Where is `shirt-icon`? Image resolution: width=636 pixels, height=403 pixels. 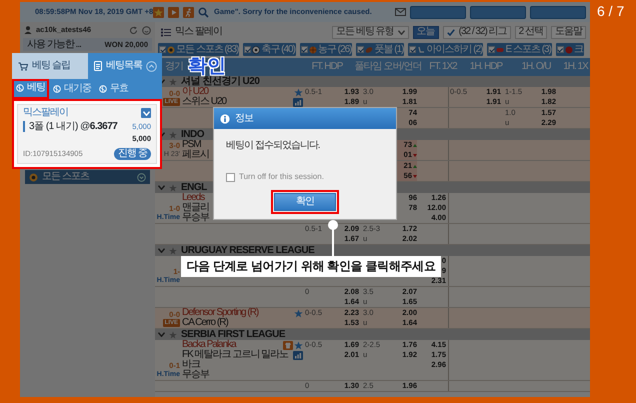
shirt-icon is located at coordinates (288, 345).